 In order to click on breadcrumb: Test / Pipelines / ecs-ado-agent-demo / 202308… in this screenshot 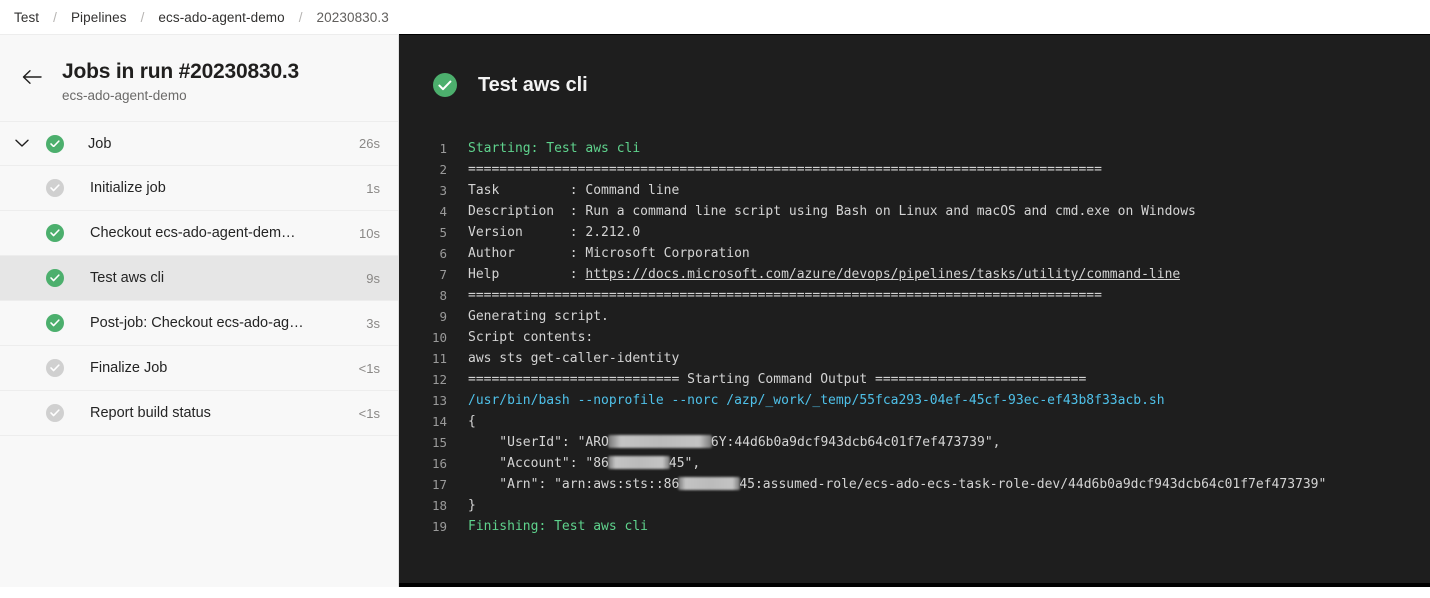, I will do `click(715, 17)`.